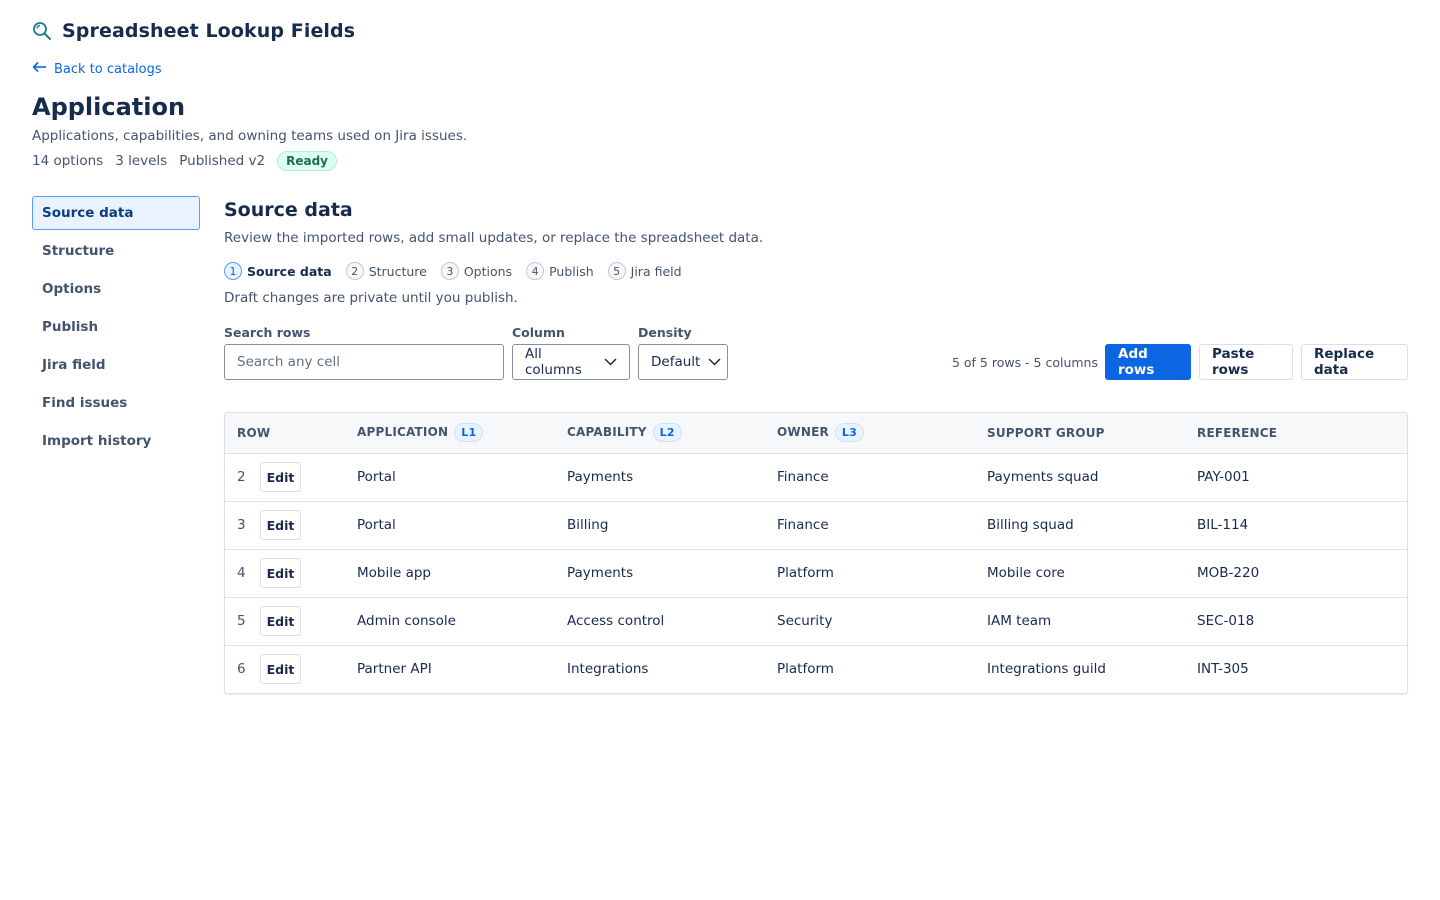  Describe the element at coordinates (1302, 433) in the screenshot. I see `col-header-reference: REFERENCE` at that location.